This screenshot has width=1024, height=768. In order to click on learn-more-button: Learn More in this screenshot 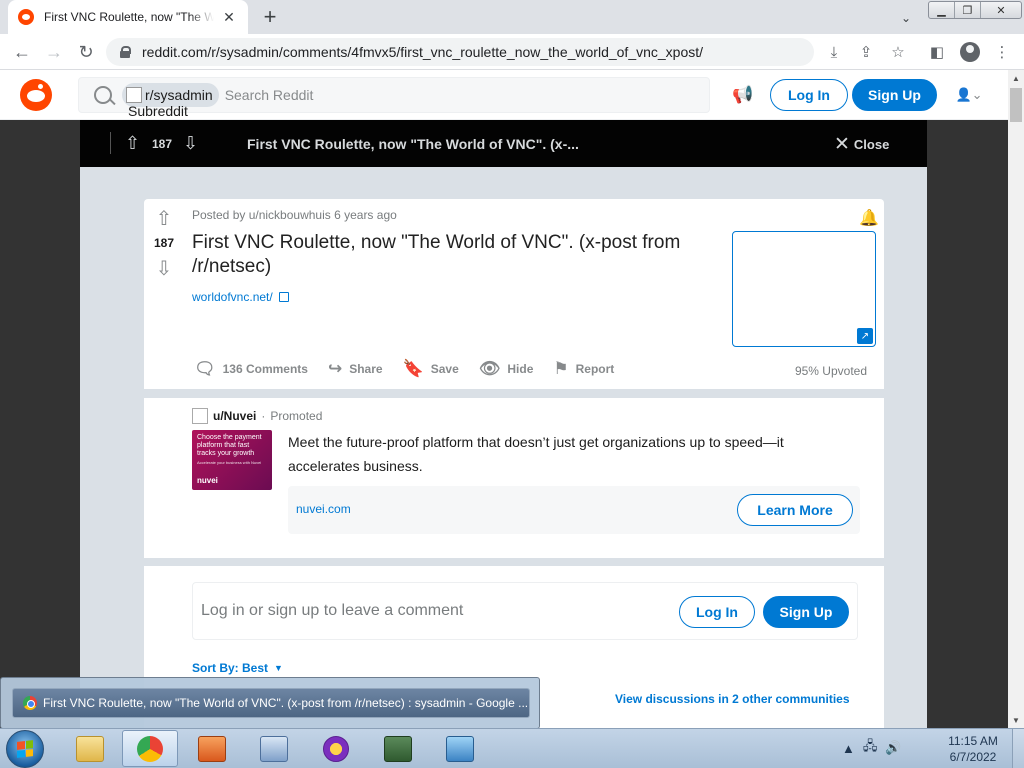, I will do `click(795, 510)`.